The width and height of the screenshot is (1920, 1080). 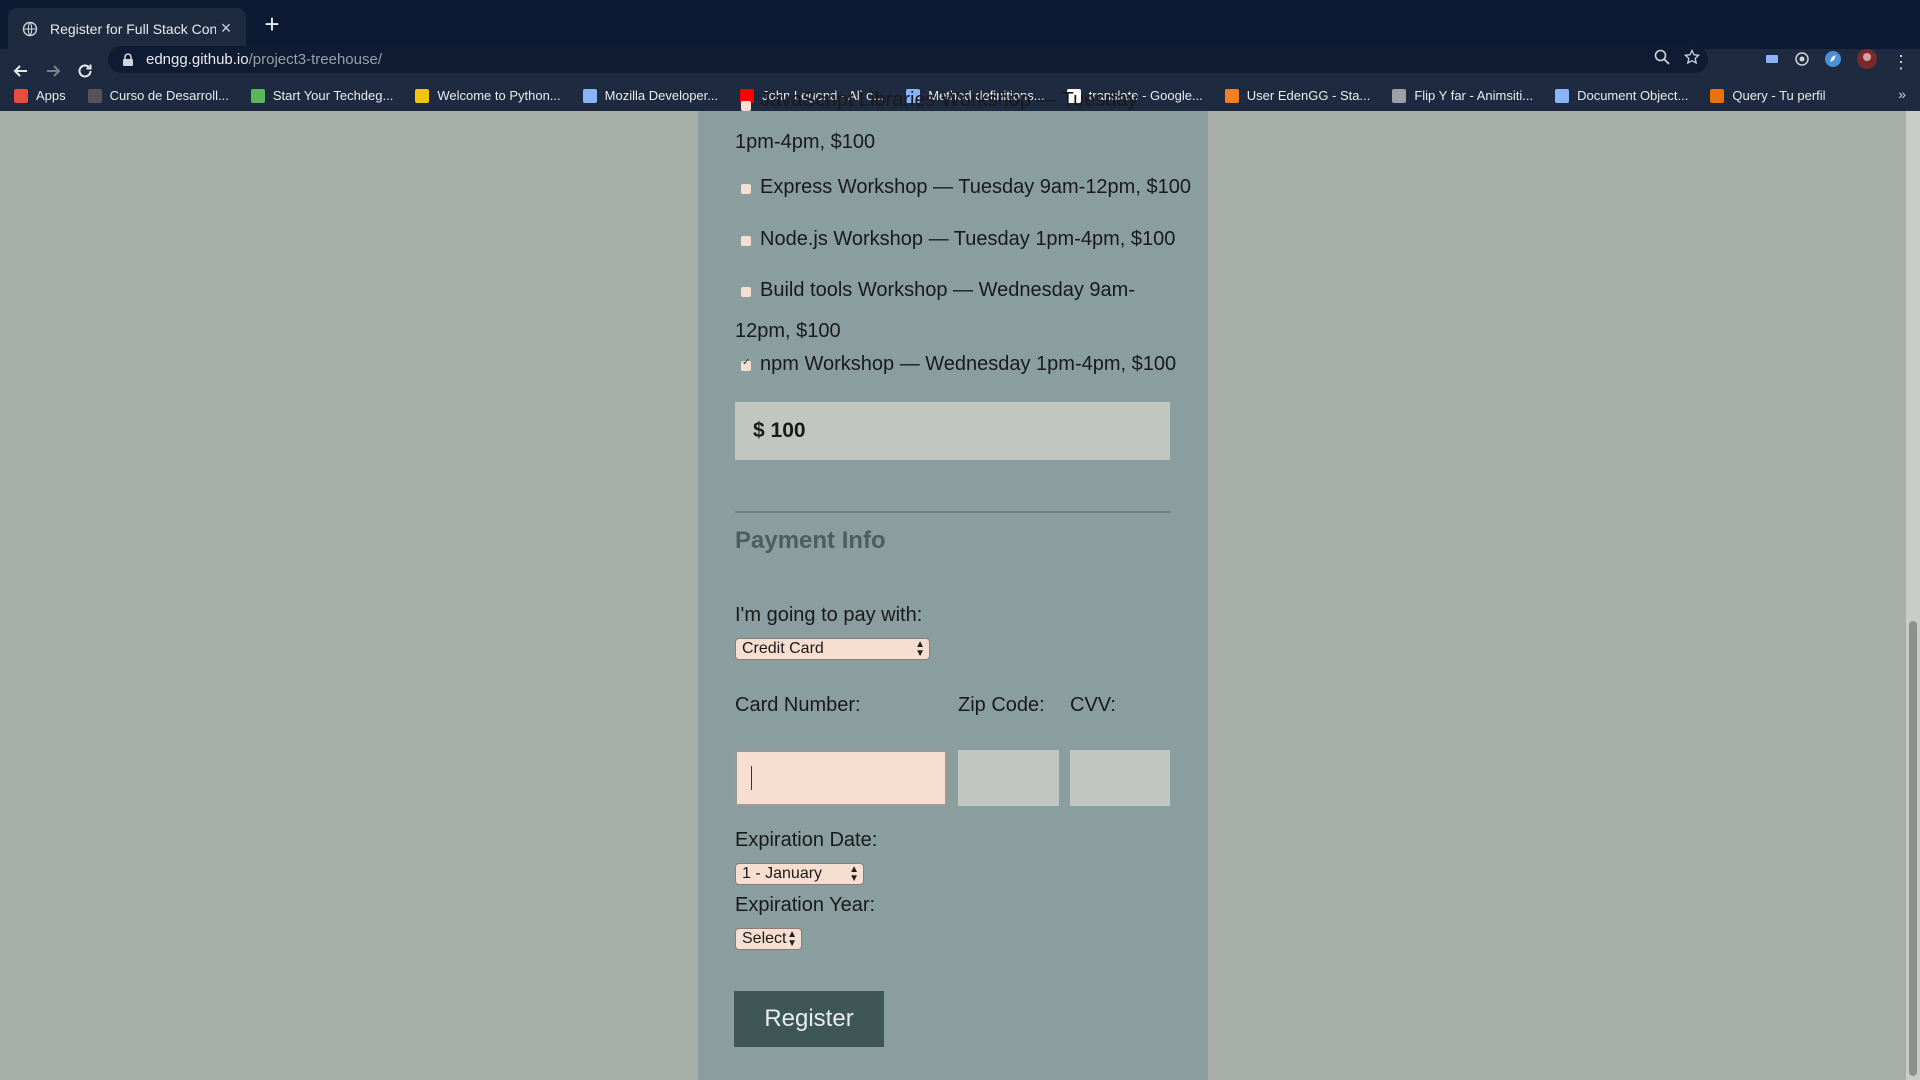 I want to click on zoom-icon, so click(x=1662, y=59).